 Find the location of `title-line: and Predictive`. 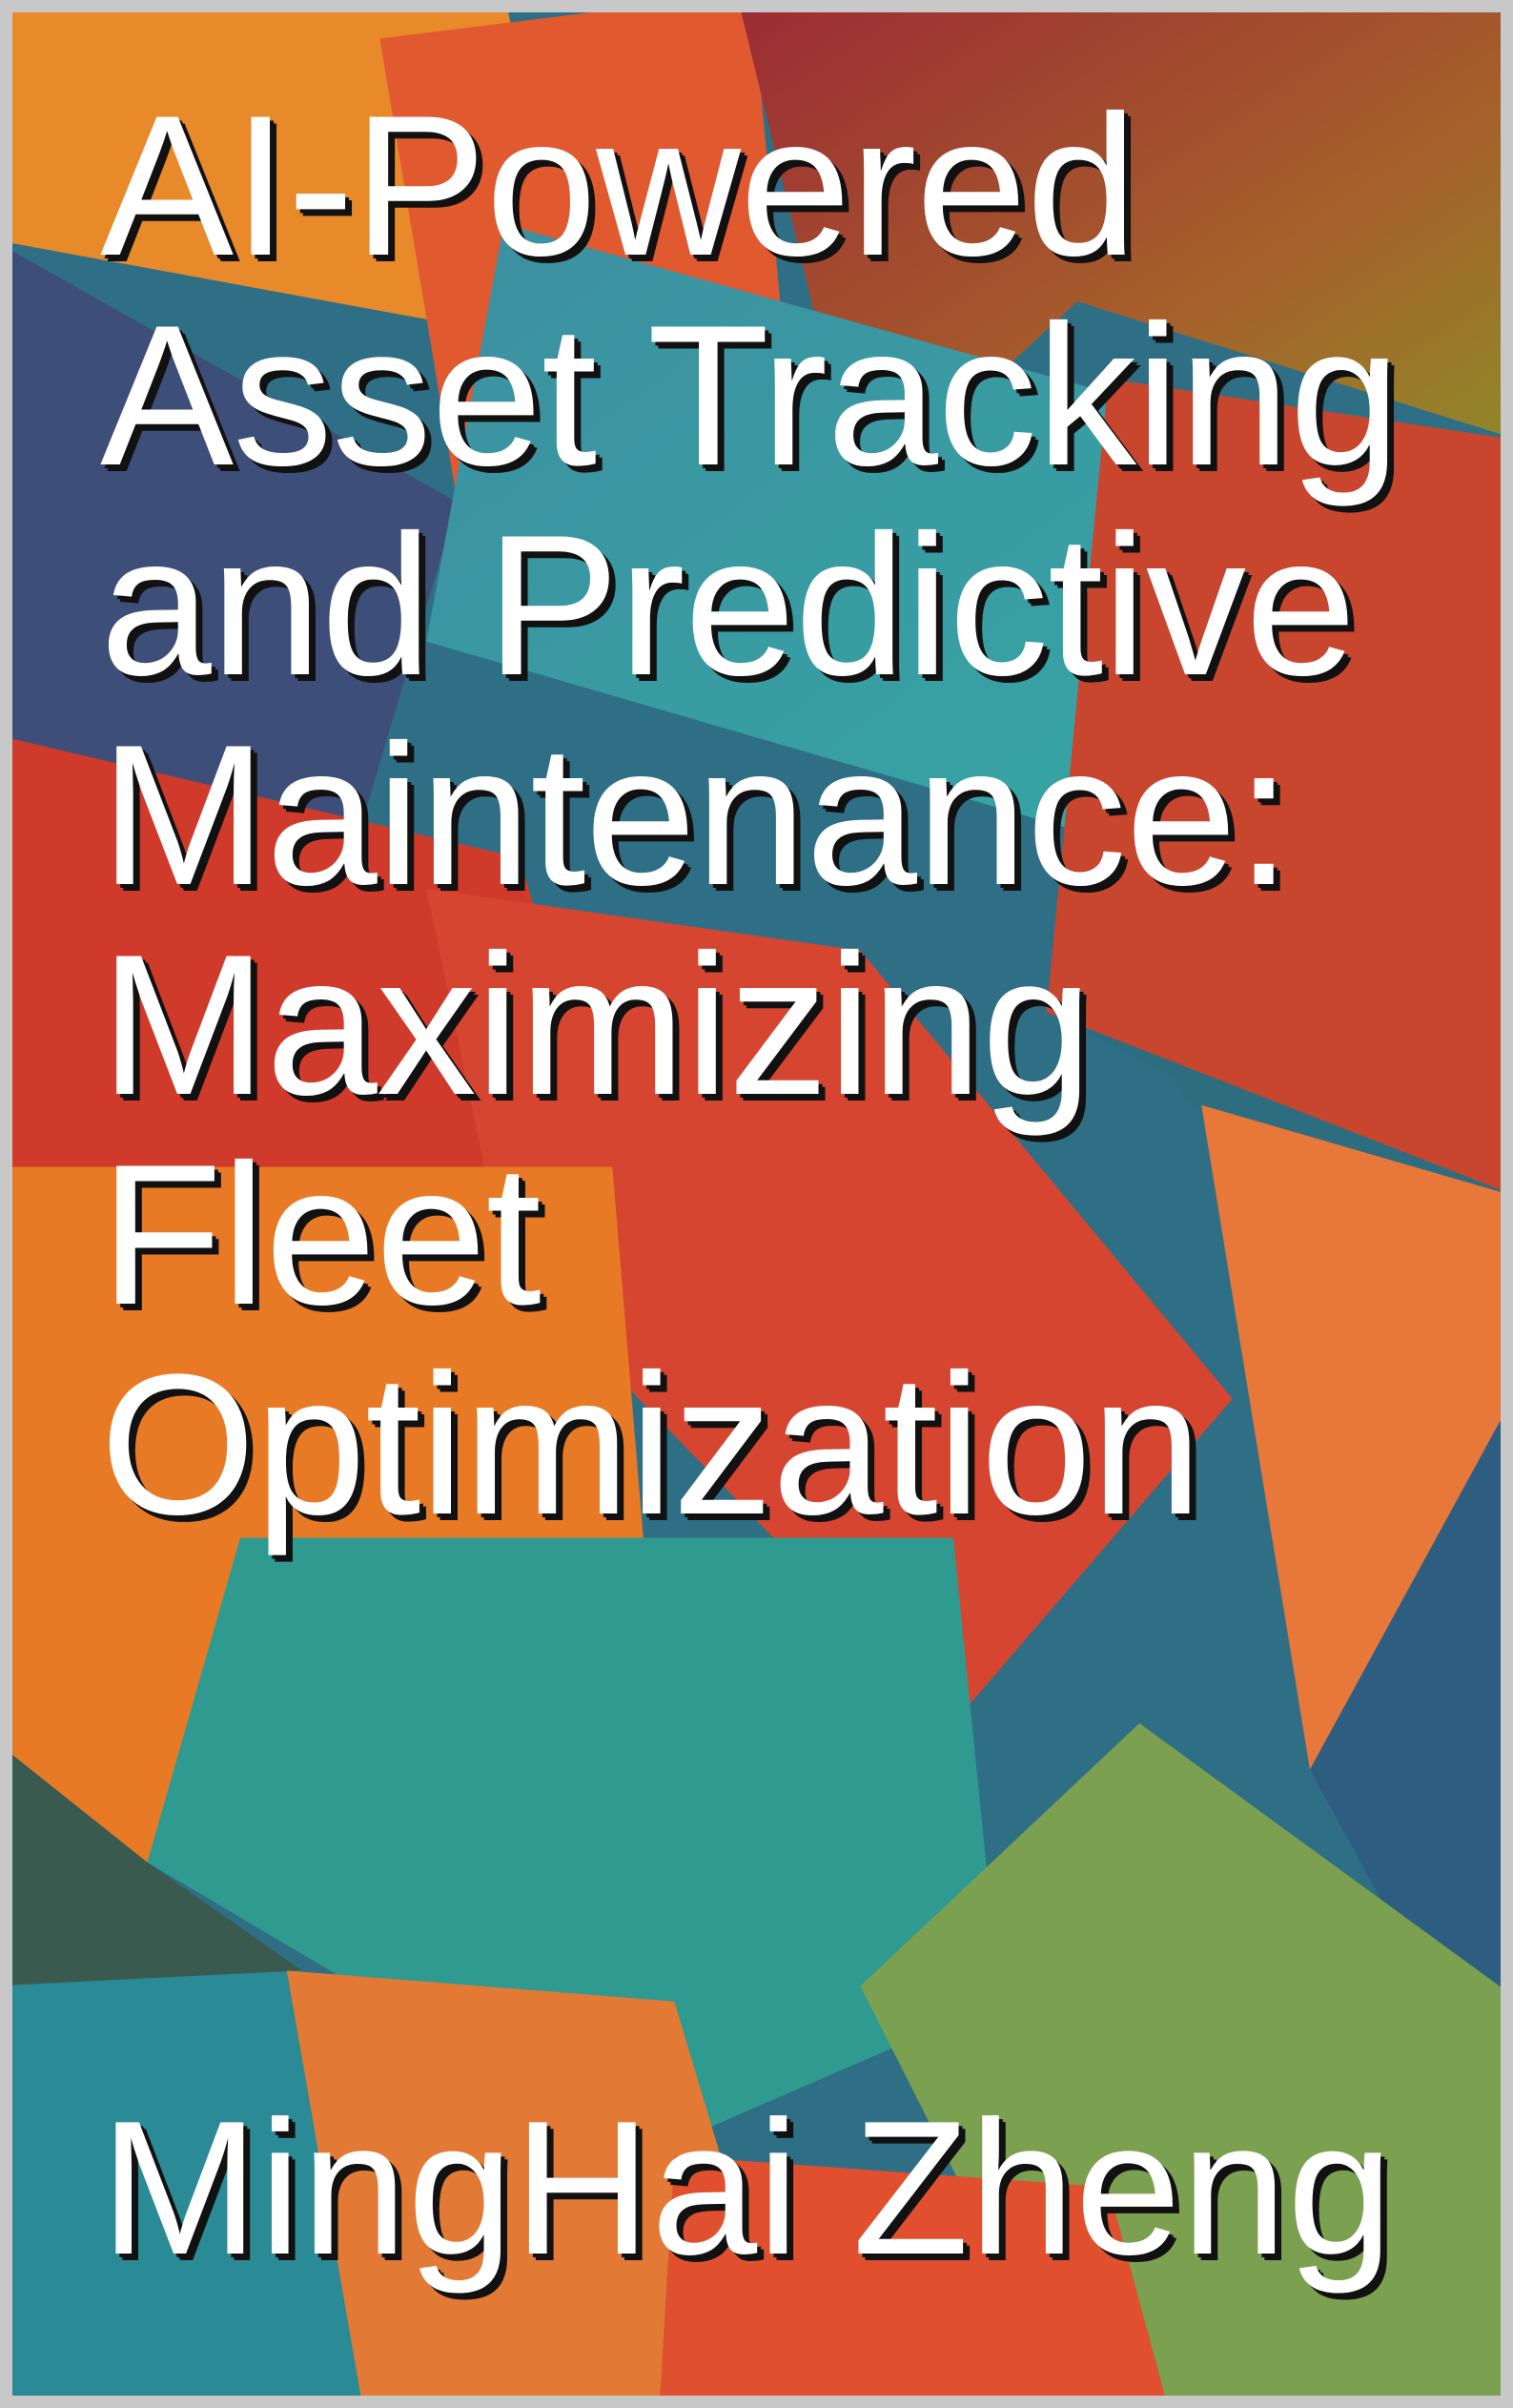

title-line: and Predictive is located at coordinates (728, 605).